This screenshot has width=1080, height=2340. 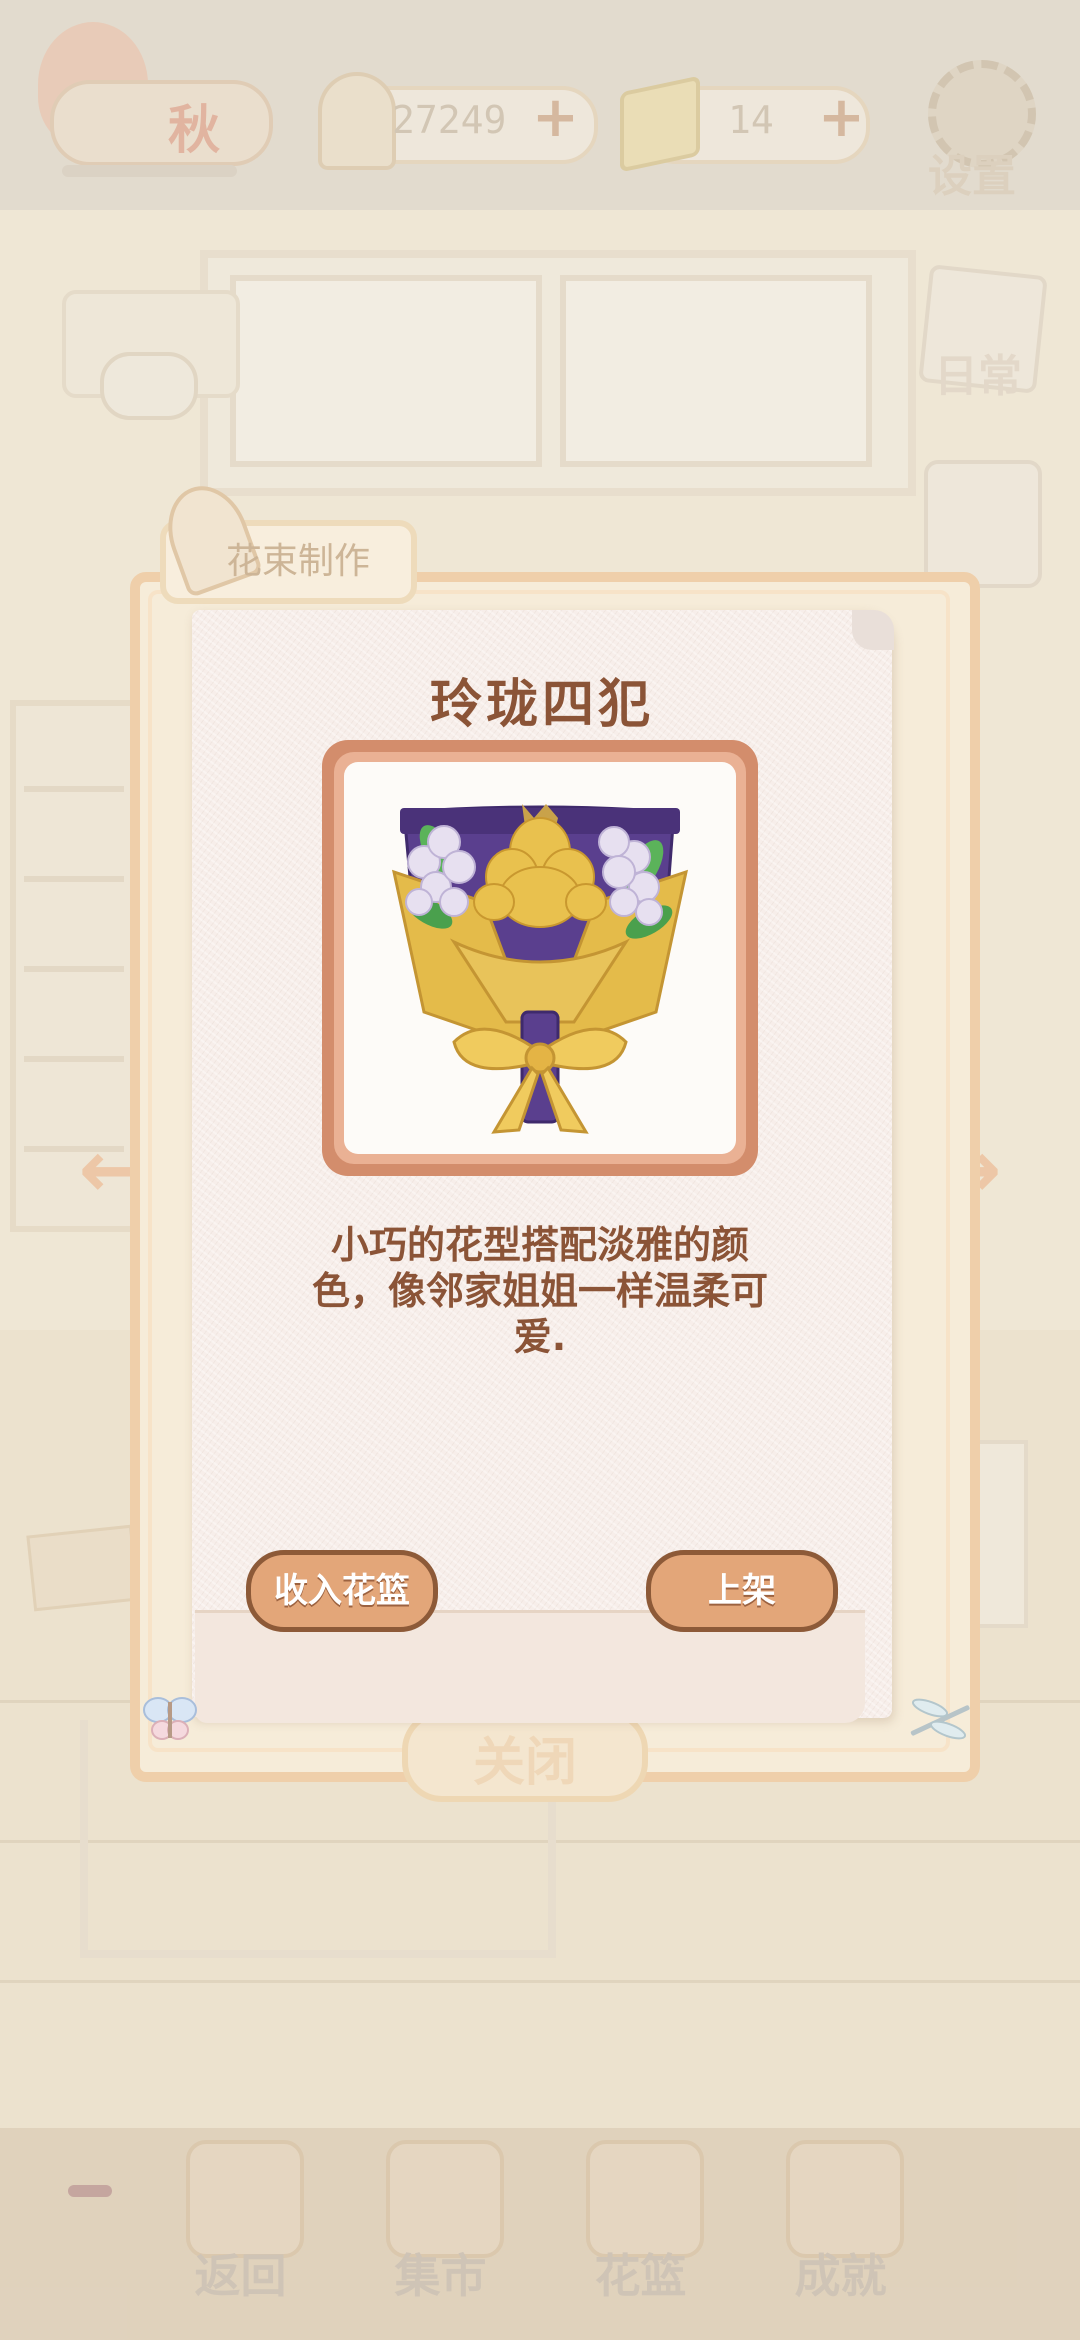 What do you see at coordinates (940, 1719) in the screenshot?
I see `dragonfly-icon` at bounding box center [940, 1719].